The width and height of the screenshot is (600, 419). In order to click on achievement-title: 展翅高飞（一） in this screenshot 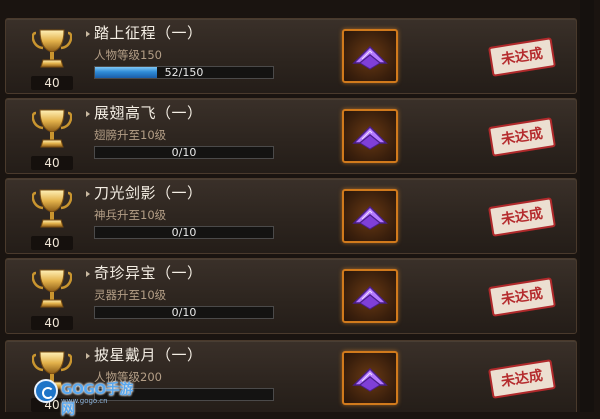, I will do `click(148, 113)`.